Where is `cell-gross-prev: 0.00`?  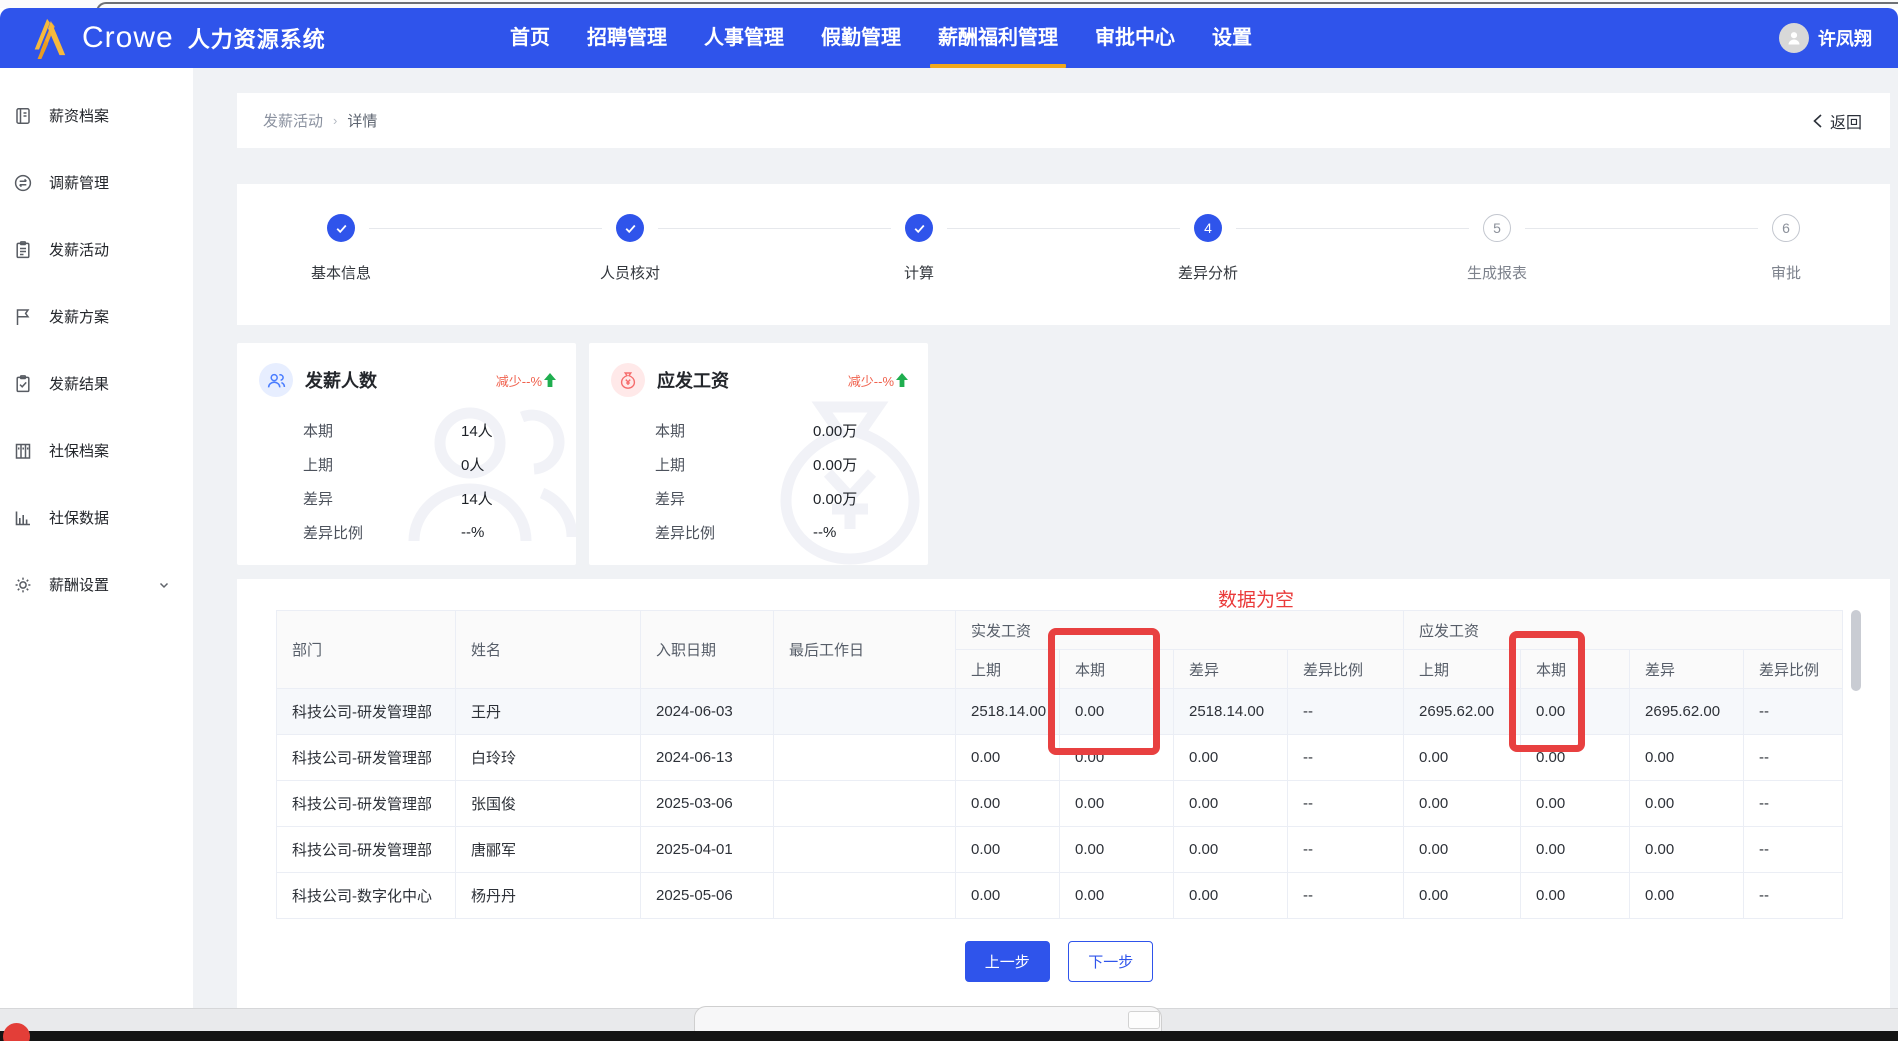
cell-gross-prev: 0.00 is located at coordinates (1462, 849).